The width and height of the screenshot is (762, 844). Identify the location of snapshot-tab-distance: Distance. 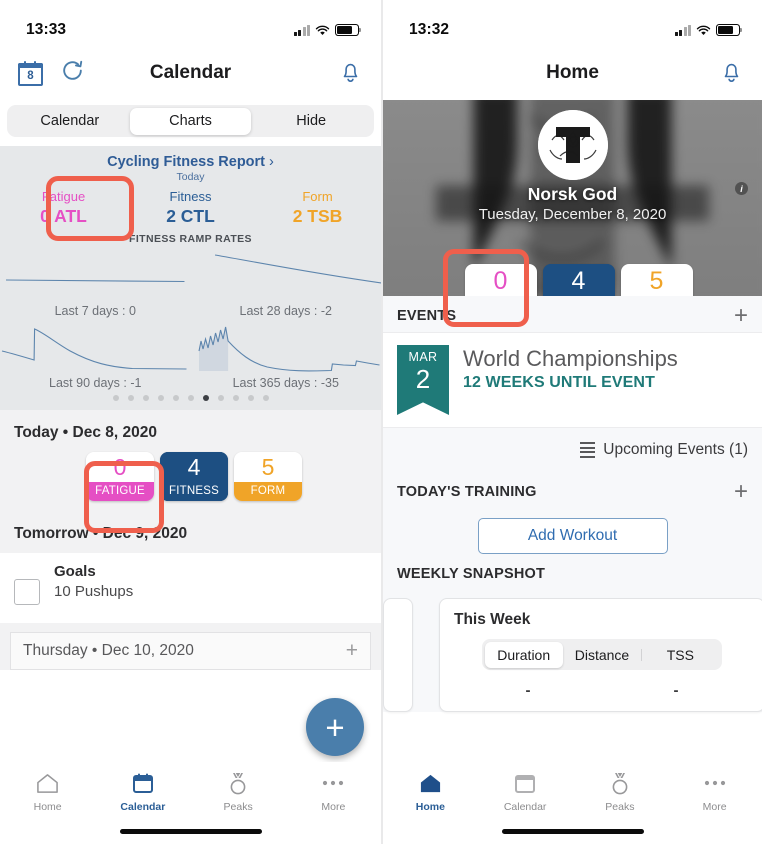
(602, 655).